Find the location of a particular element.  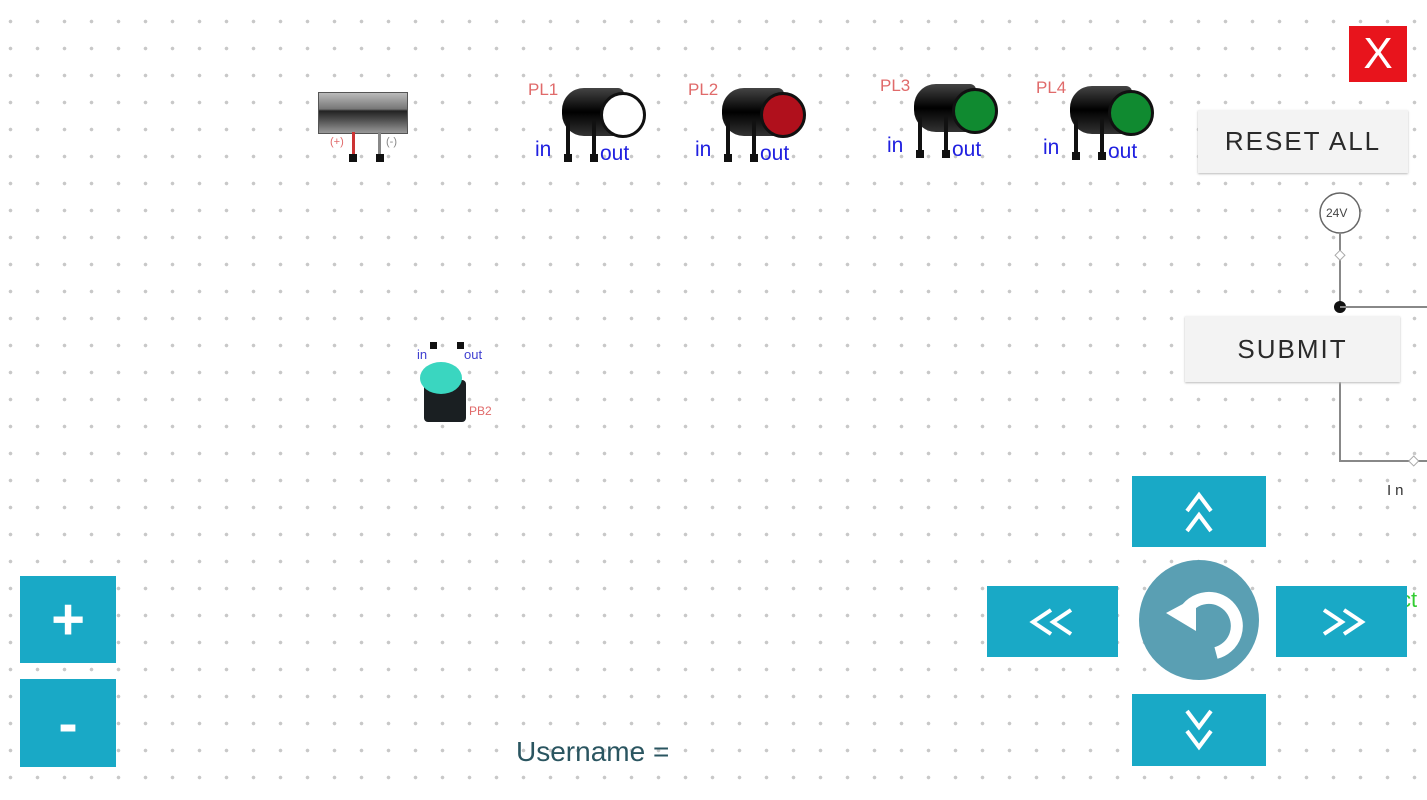

terminal-minus is located at coordinates (380, 158).